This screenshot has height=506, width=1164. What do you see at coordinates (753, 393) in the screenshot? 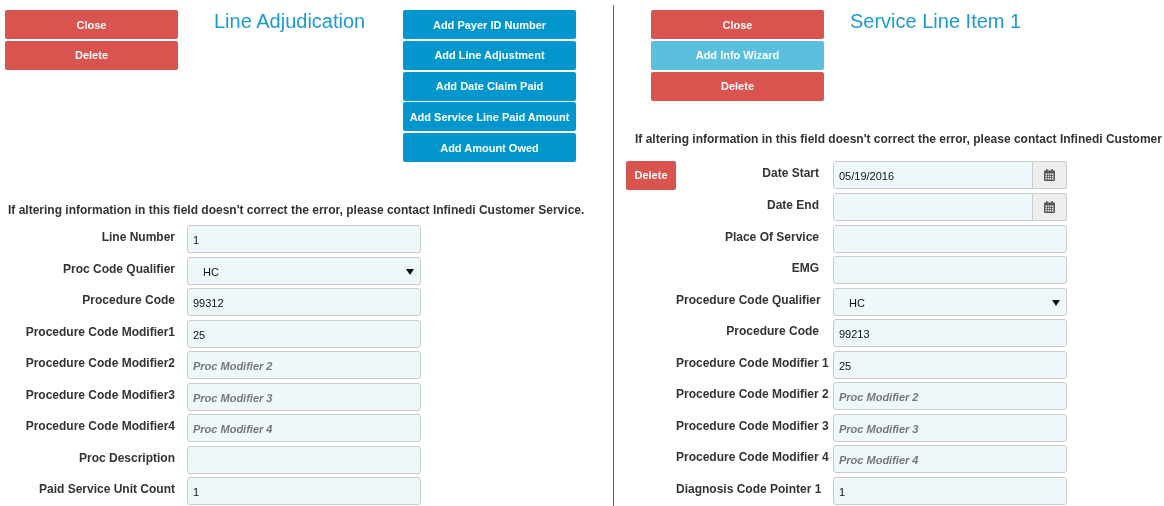
I see `field-label: Procedure Code Modifier 2` at bounding box center [753, 393].